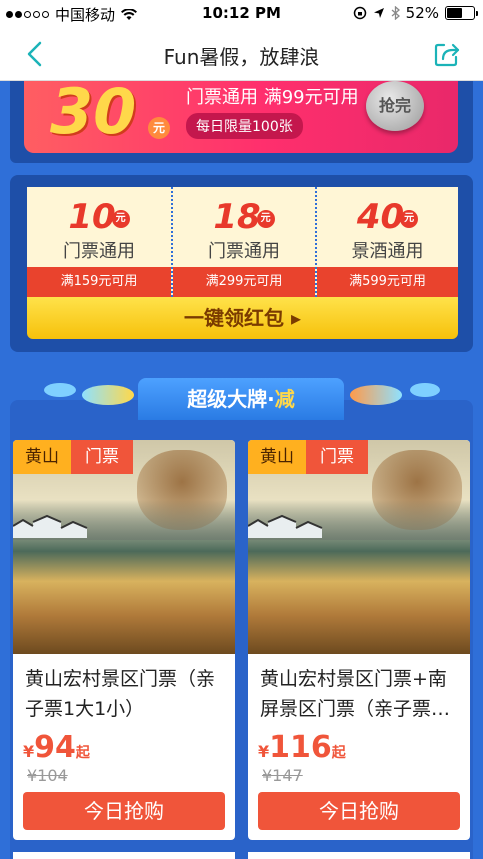 The width and height of the screenshot is (483, 859). I want to click on product-original-price: ¥104, so click(47, 775).